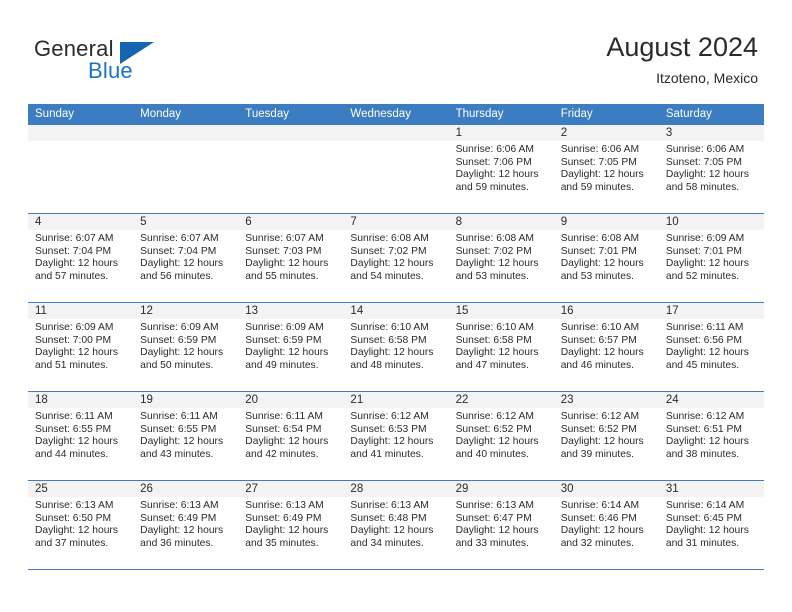 The image size is (792, 612). Describe the element at coordinates (711, 489) in the screenshot. I see `day-number: 31` at that location.